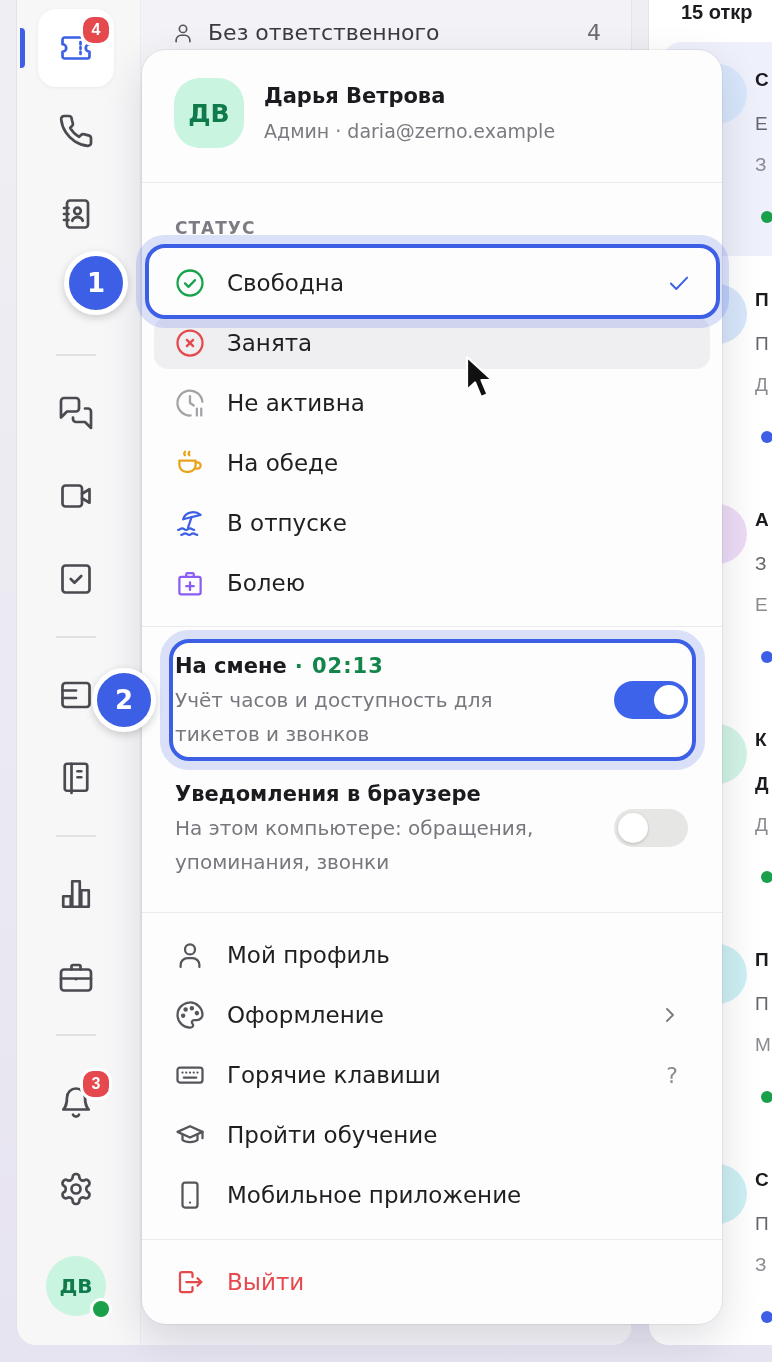  What do you see at coordinates (190, 343) in the screenshot?
I see `x-circle-icon` at bounding box center [190, 343].